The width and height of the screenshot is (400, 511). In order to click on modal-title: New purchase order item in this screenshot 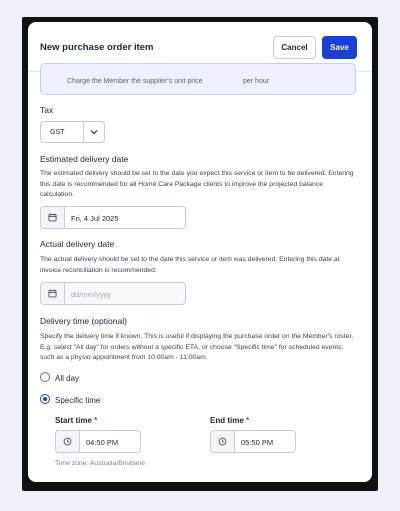, I will do `click(97, 47)`.